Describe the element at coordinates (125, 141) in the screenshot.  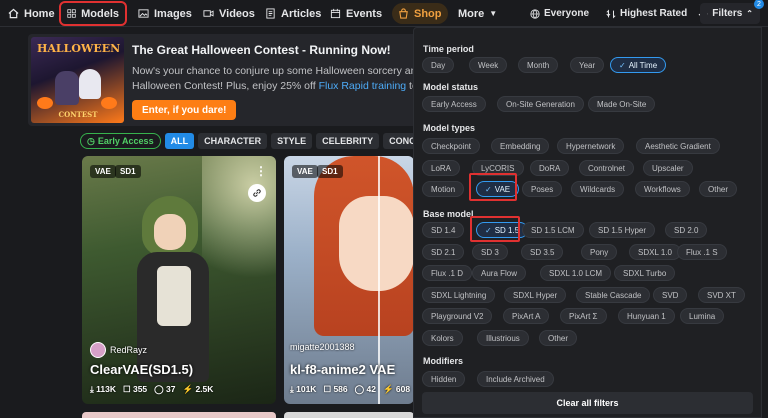
I see `tag-early-access-label: Early Access` at that location.